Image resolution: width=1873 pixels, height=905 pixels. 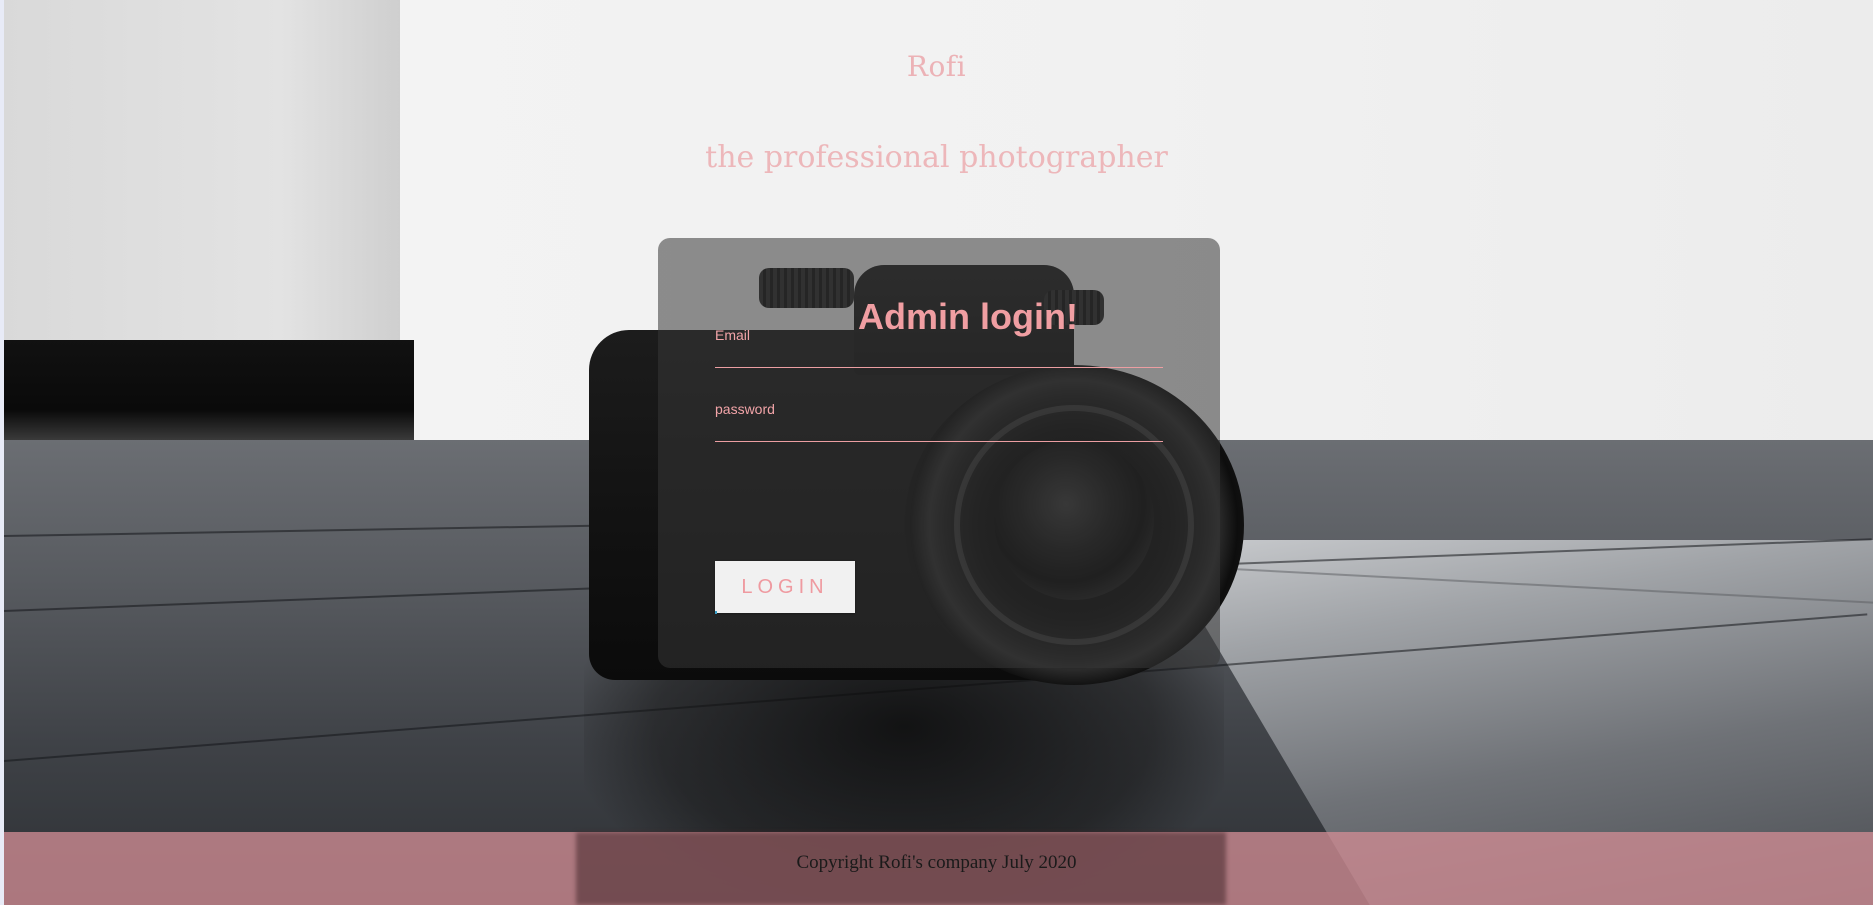 I want to click on brand-logo: Rofi, so click(x=936, y=66).